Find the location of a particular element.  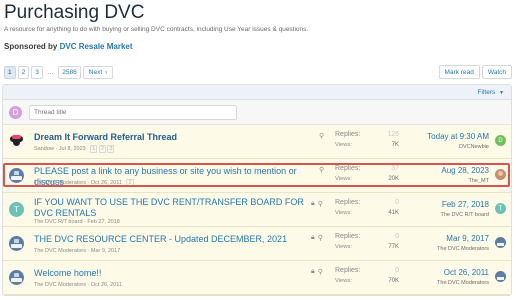

thread-stats: Replies: 0 Views: 70K is located at coordinates (367, 275).